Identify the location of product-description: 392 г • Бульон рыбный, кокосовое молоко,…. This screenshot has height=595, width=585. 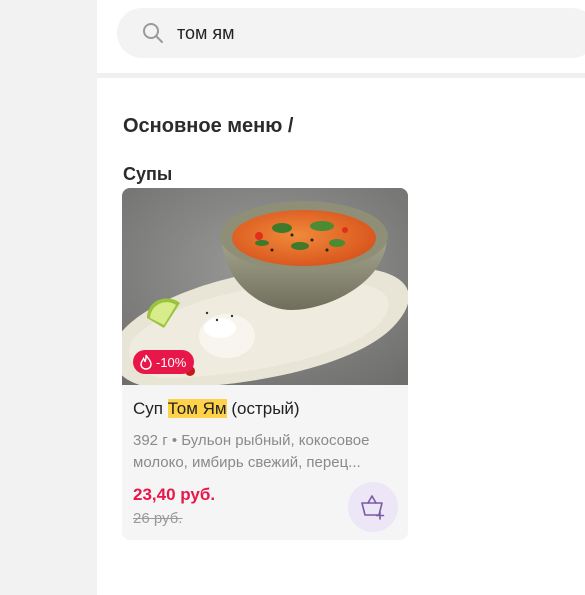
(267, 452).